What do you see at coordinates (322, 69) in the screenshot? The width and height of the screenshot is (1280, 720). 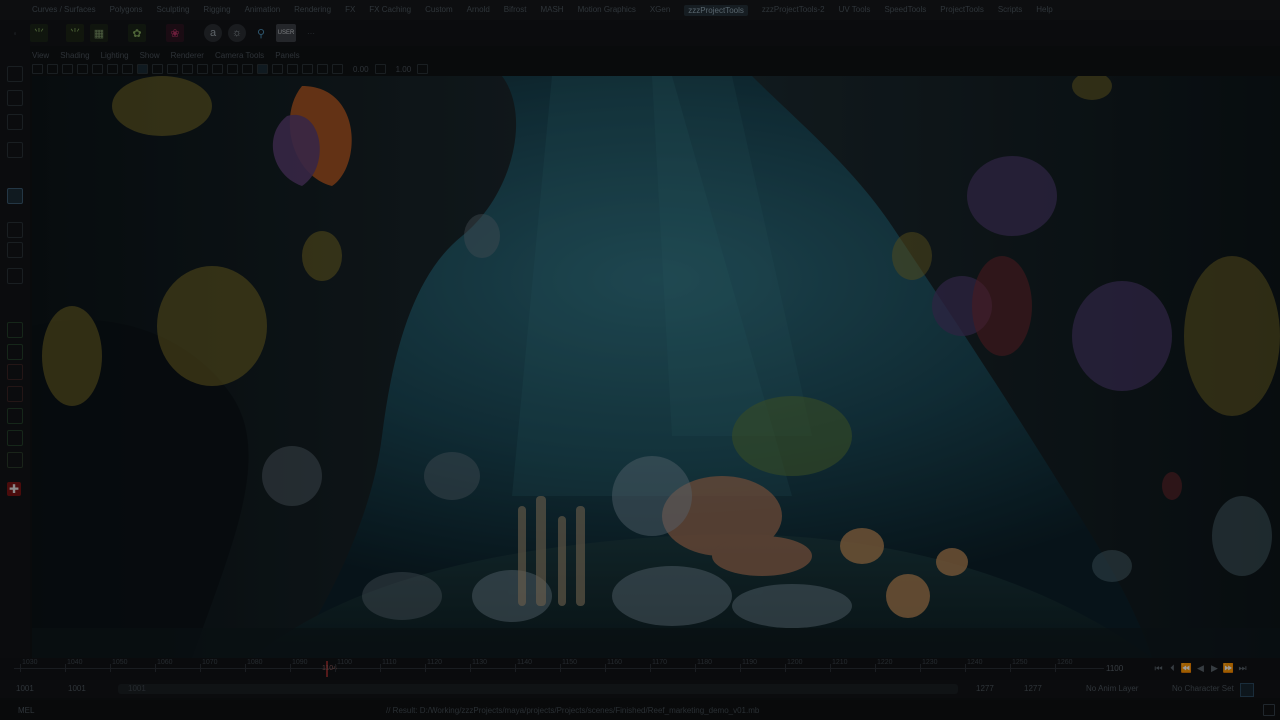 I see `ambient-occlusion-icon` at bounding box center [322, 69].